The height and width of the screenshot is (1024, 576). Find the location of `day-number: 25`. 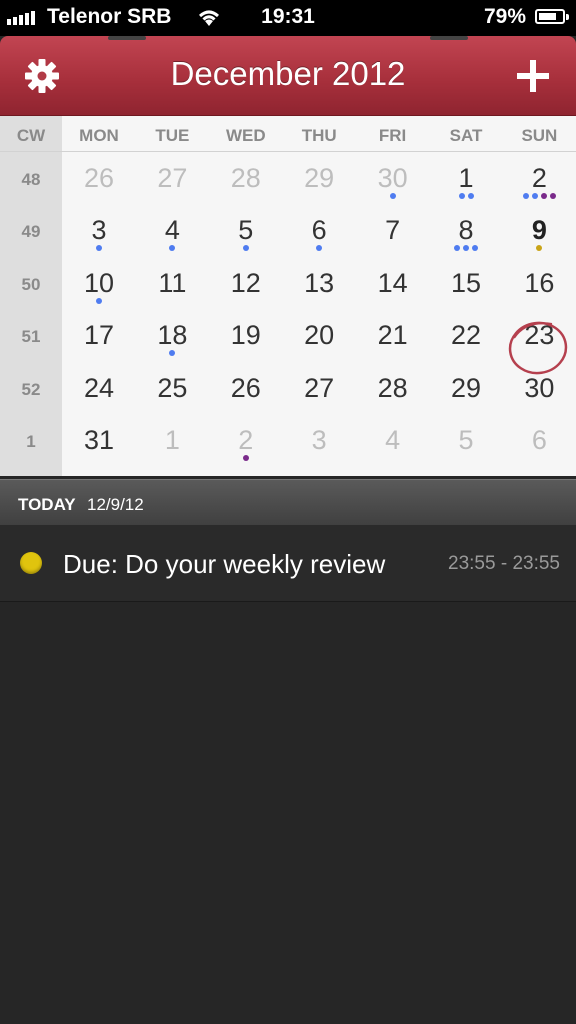

day-number: 25 is located at coordinates (172, 387).